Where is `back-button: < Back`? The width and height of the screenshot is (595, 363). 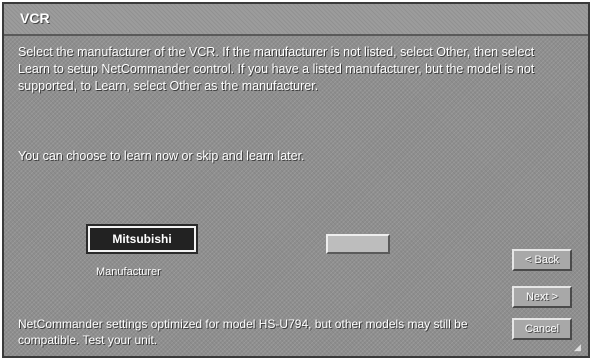 back-button: < Back is located at coordinates (542, 260).